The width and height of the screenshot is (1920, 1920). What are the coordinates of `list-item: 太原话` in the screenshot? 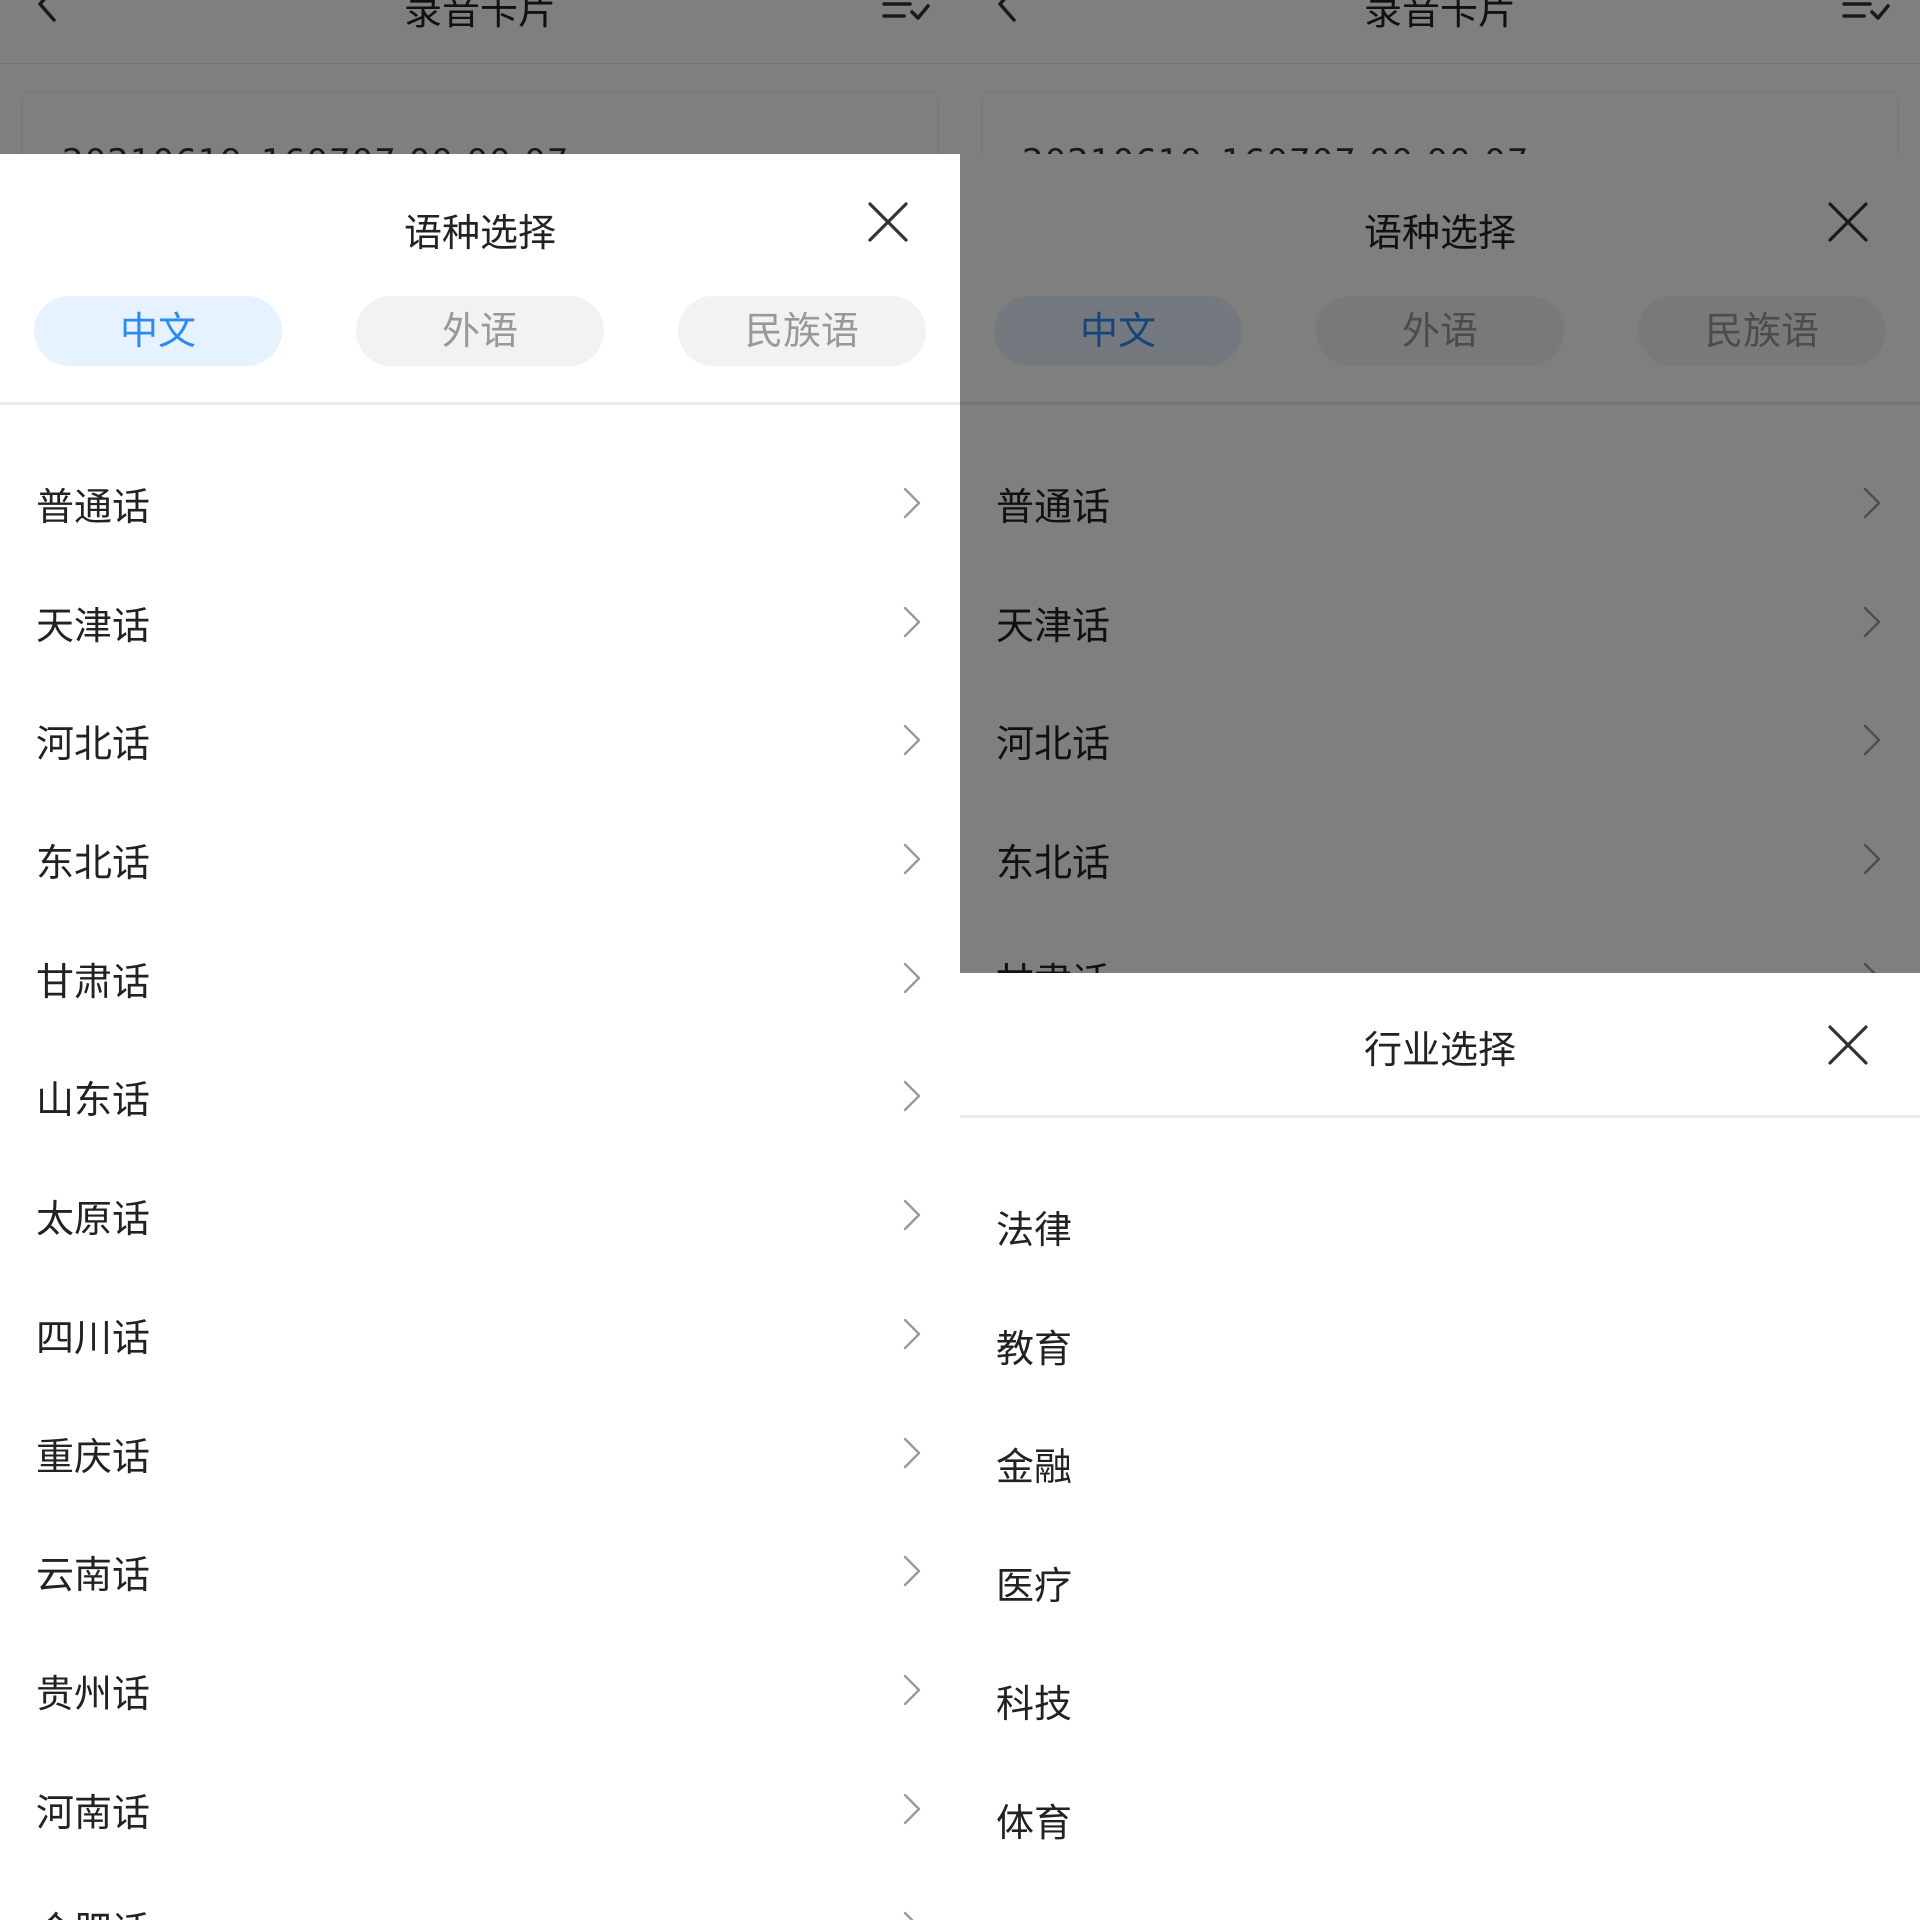 It's located at (480, 1212).